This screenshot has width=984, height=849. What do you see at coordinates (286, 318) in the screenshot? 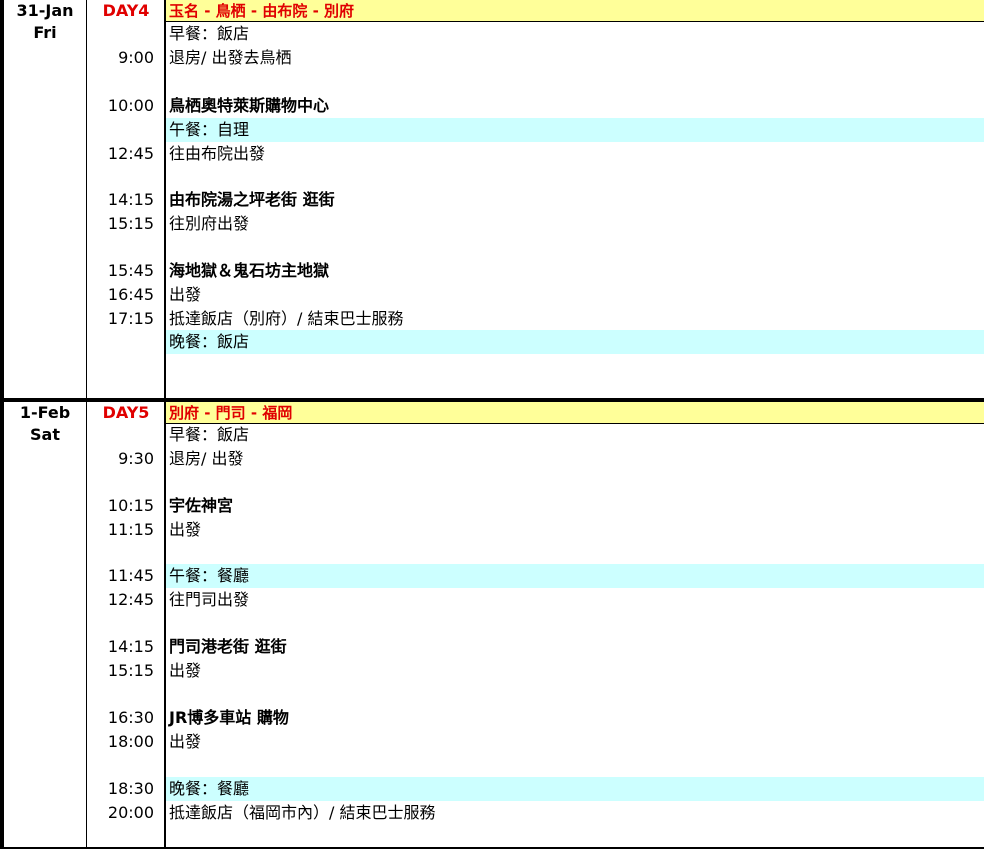
I see `activity-cell: 抵達飯店（別府）/ 結束巴士服務` at bounding box center [286, 318].